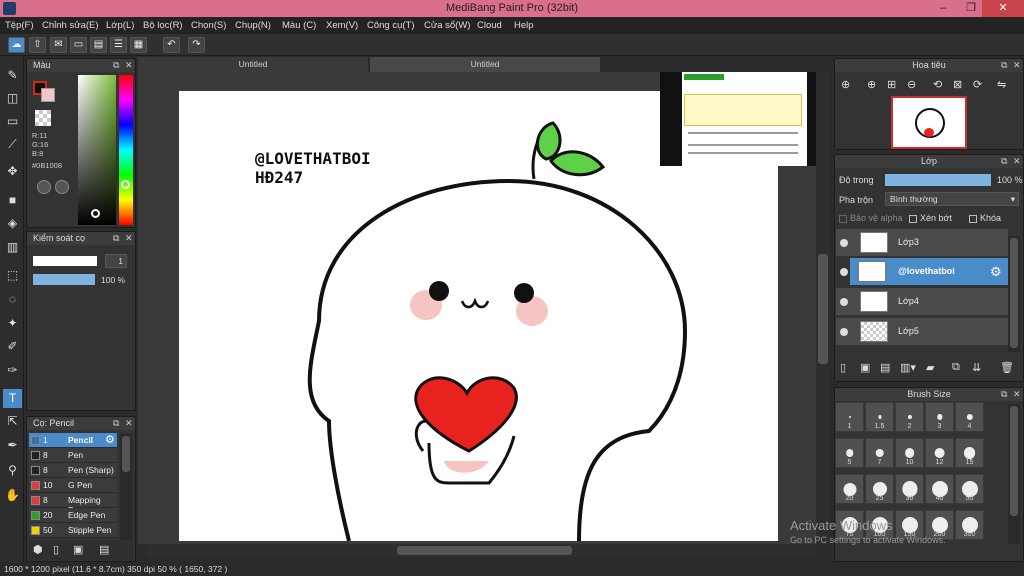 This screenshot has height=576, width=1024. I want to click on duplicate-layer-icon: ⧉, so click(956, 367).